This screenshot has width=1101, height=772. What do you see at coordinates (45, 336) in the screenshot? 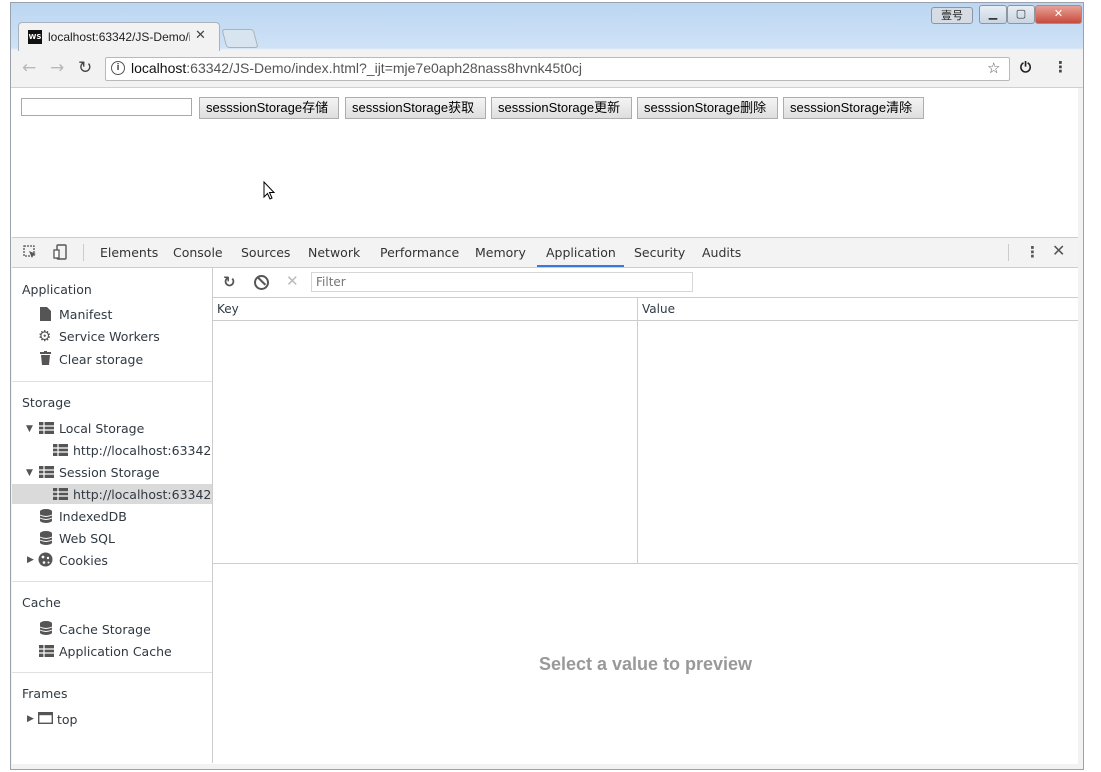
I see `service-workers-gear-icon: ⚙` at bounding box center [45, 336].